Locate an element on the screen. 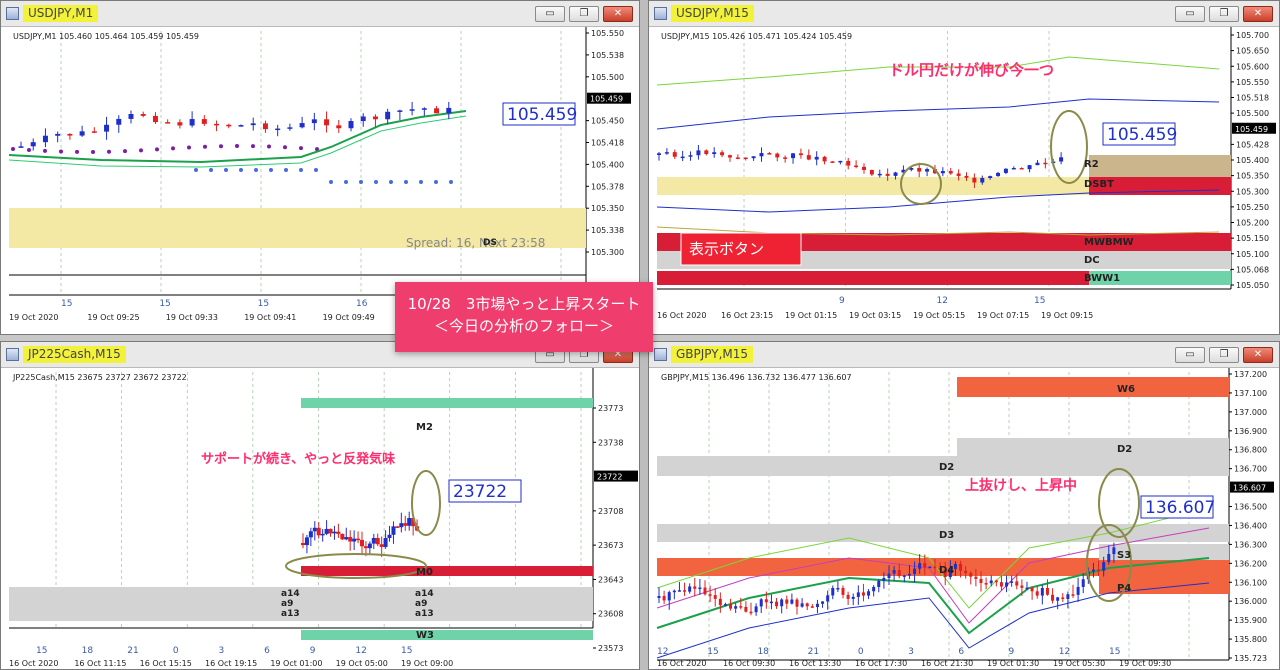 Image resolution: width=1280 pixels, height=670 pixels. zone-label: S3 is located at coordinates (1124, 555).